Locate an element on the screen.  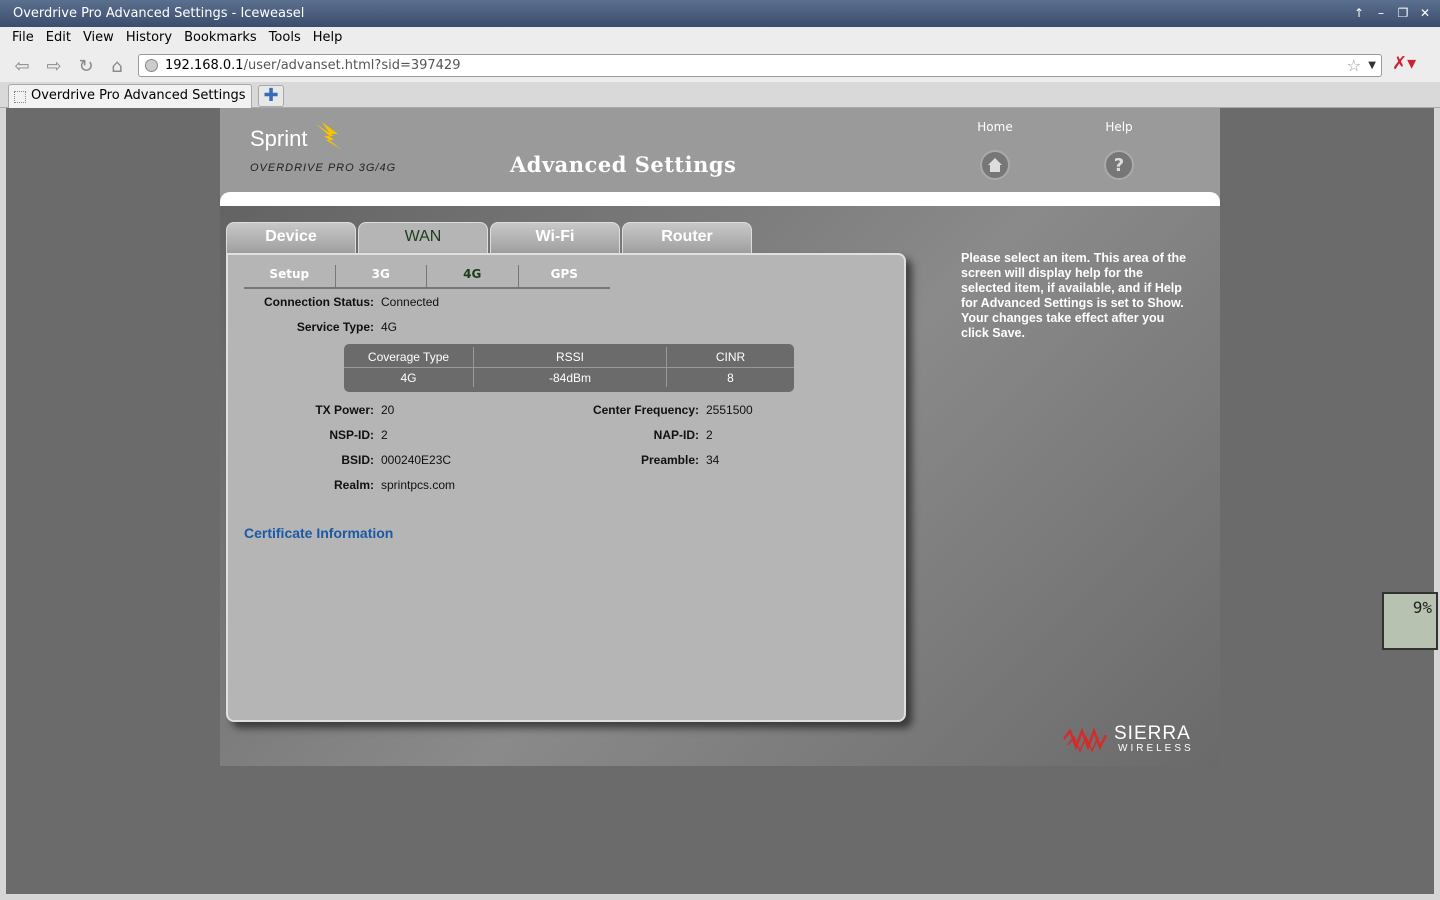
nsp-id-label: NSP-ID: is located at coordinates (351, 435).